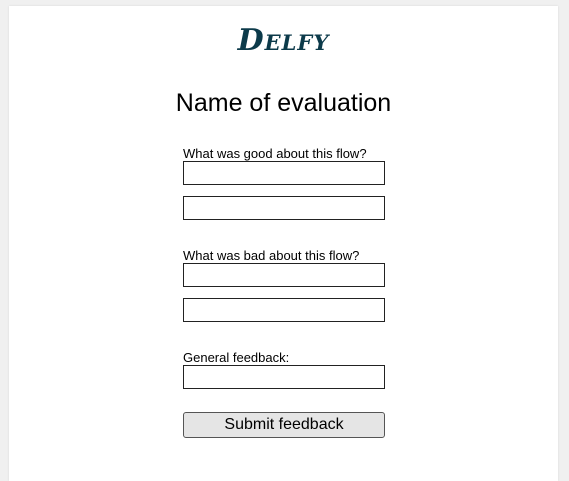 This screenshot has height=481, width=569. Describe the element at coordinates (283, 40) in the screenshot. I see `delfy-logo: Delfy` at that location.